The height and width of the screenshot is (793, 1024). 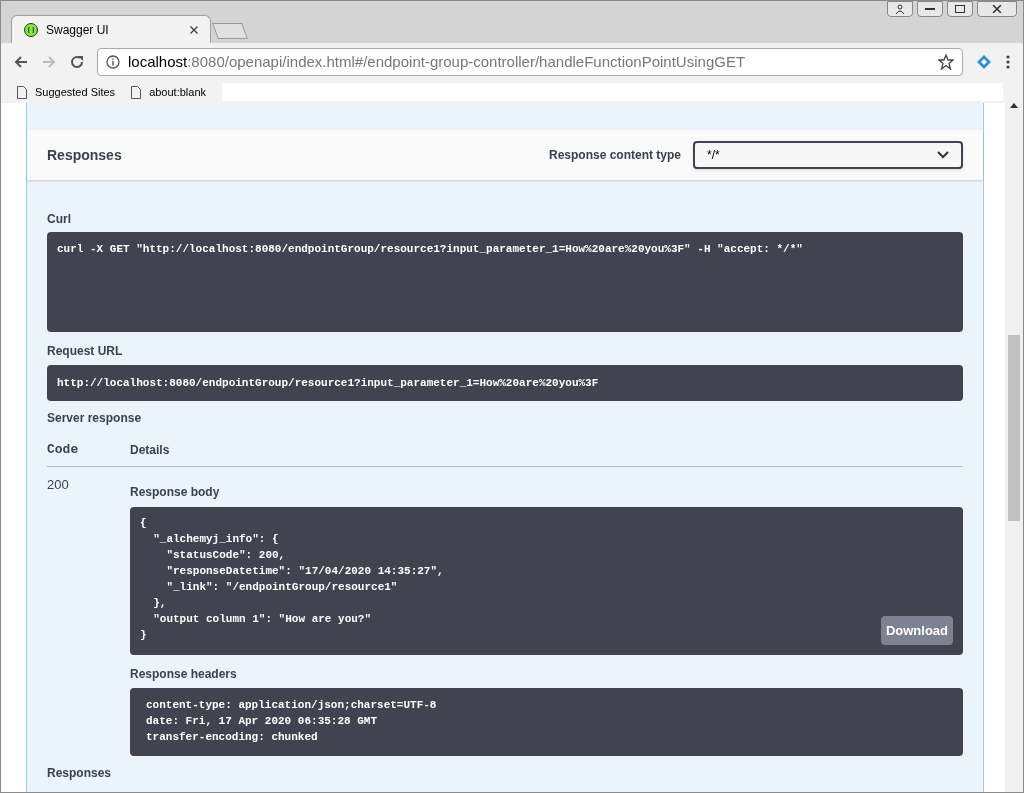 I want to click on profile-button, so click(x=900, y=9).